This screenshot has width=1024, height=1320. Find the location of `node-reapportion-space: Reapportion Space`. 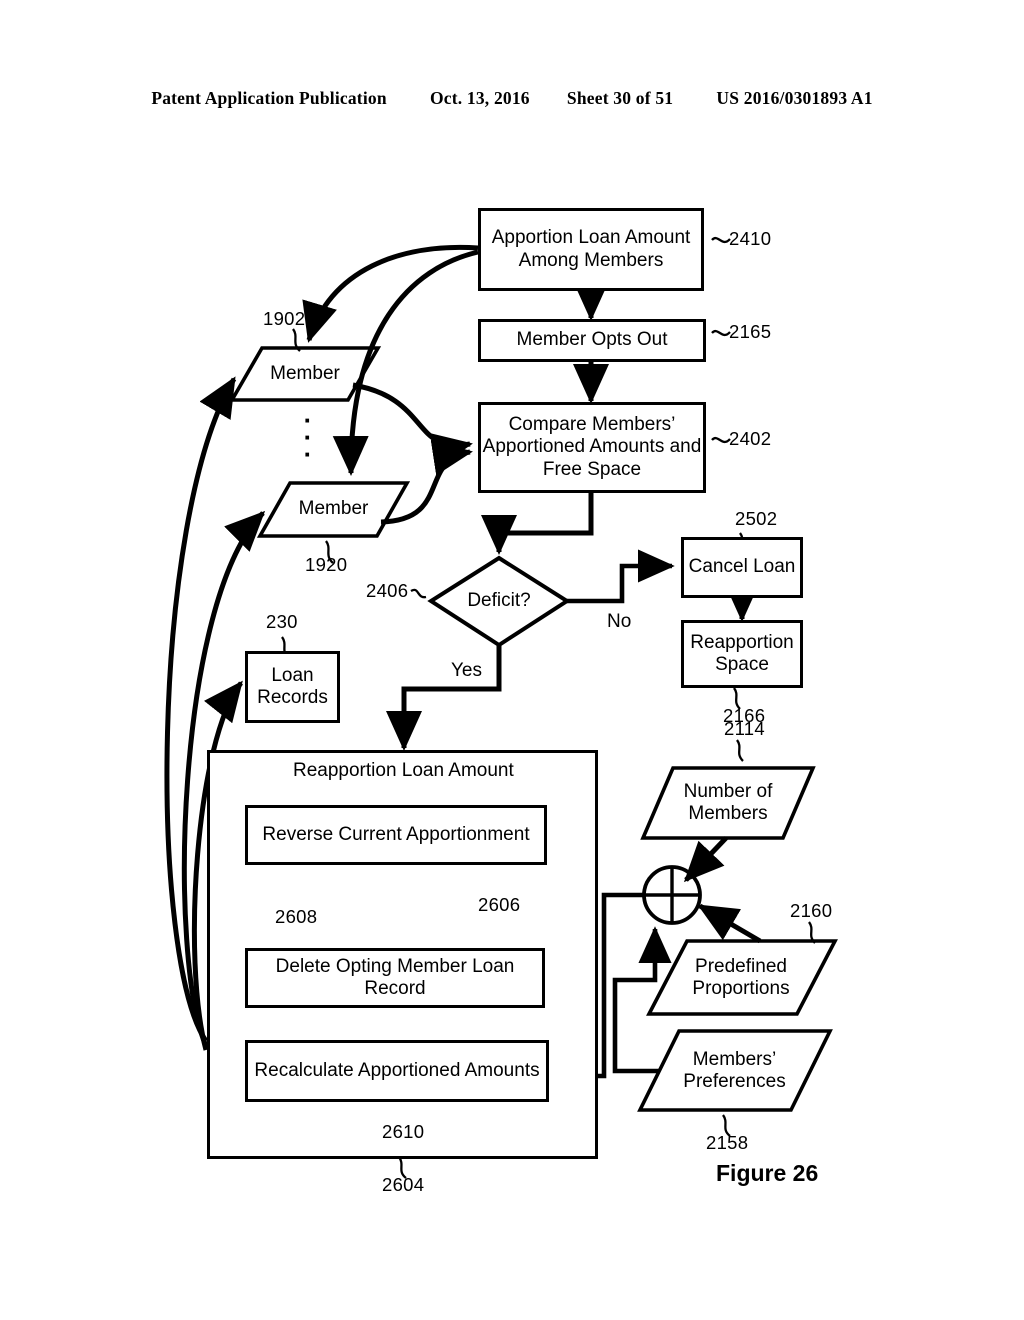

node-reapportion-space: Reapportion Space is located at coordinates (742, 654).